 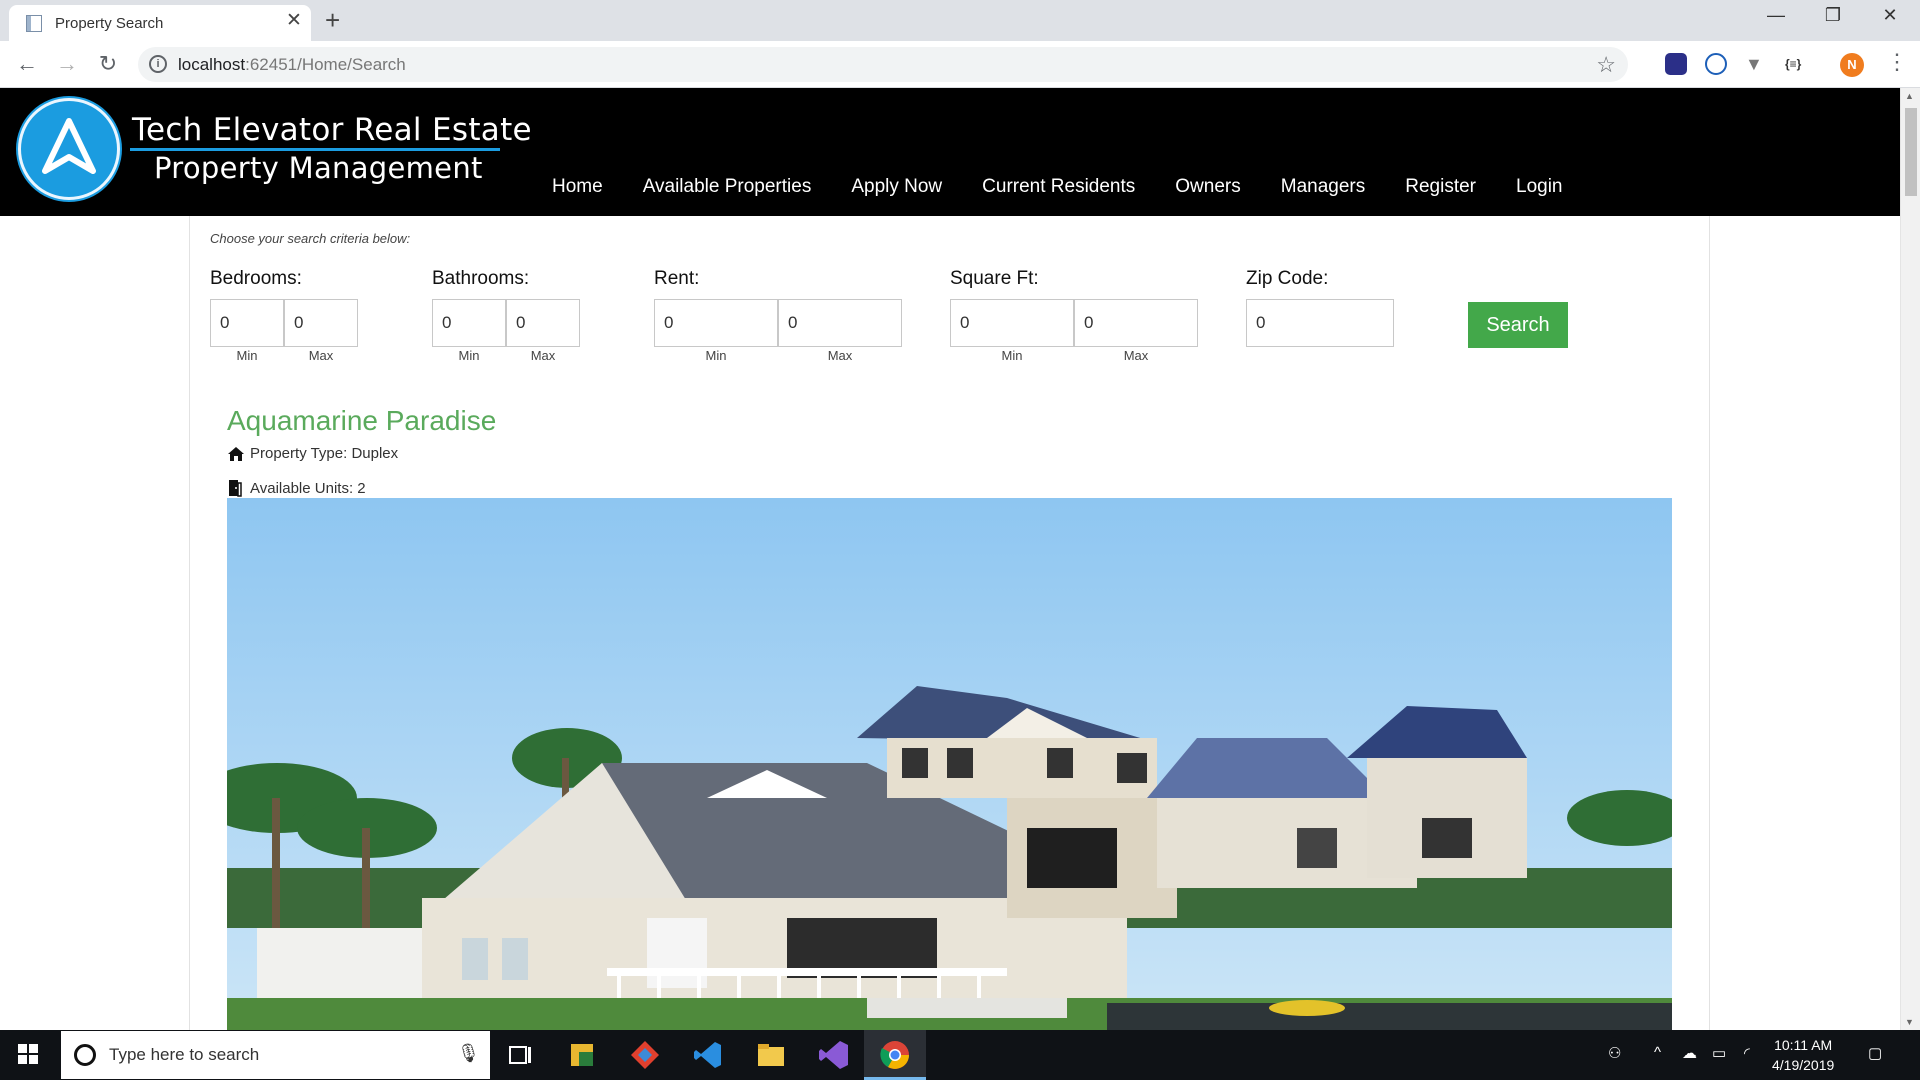 I want to click on bathrooms-min-input, so click(x=469, y=323).